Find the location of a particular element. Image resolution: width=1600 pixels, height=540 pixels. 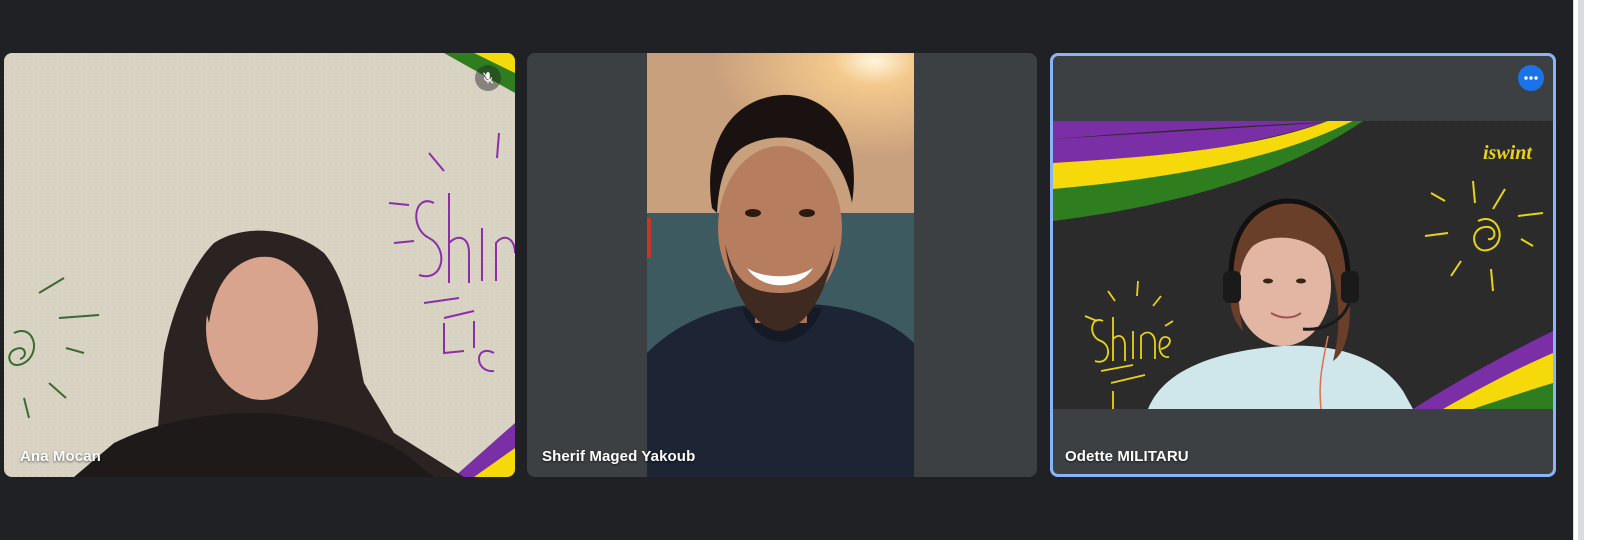

participant-video is located at coordinates (780, 265).